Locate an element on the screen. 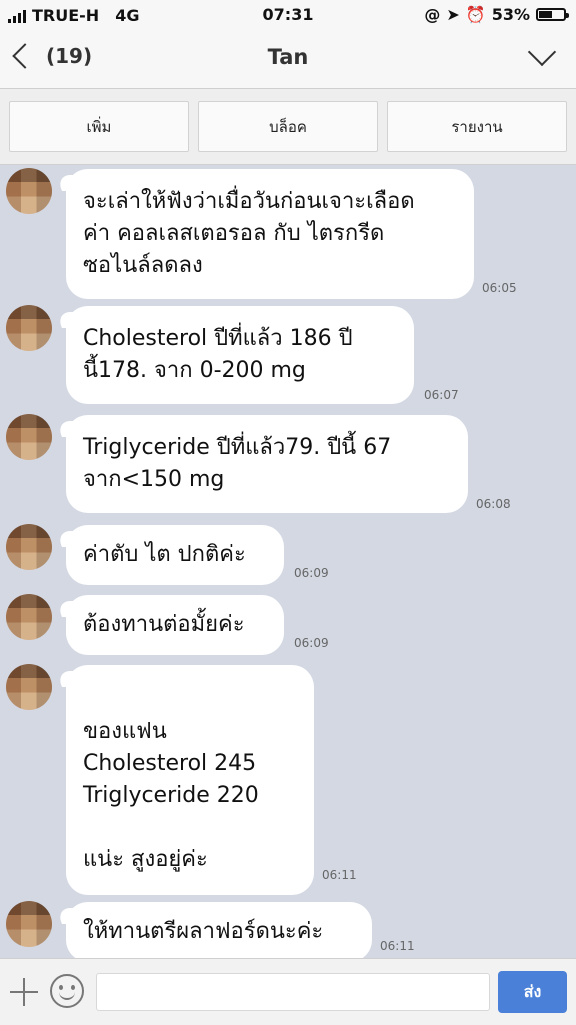  emoji-icon is located at coordinates (67, 991).